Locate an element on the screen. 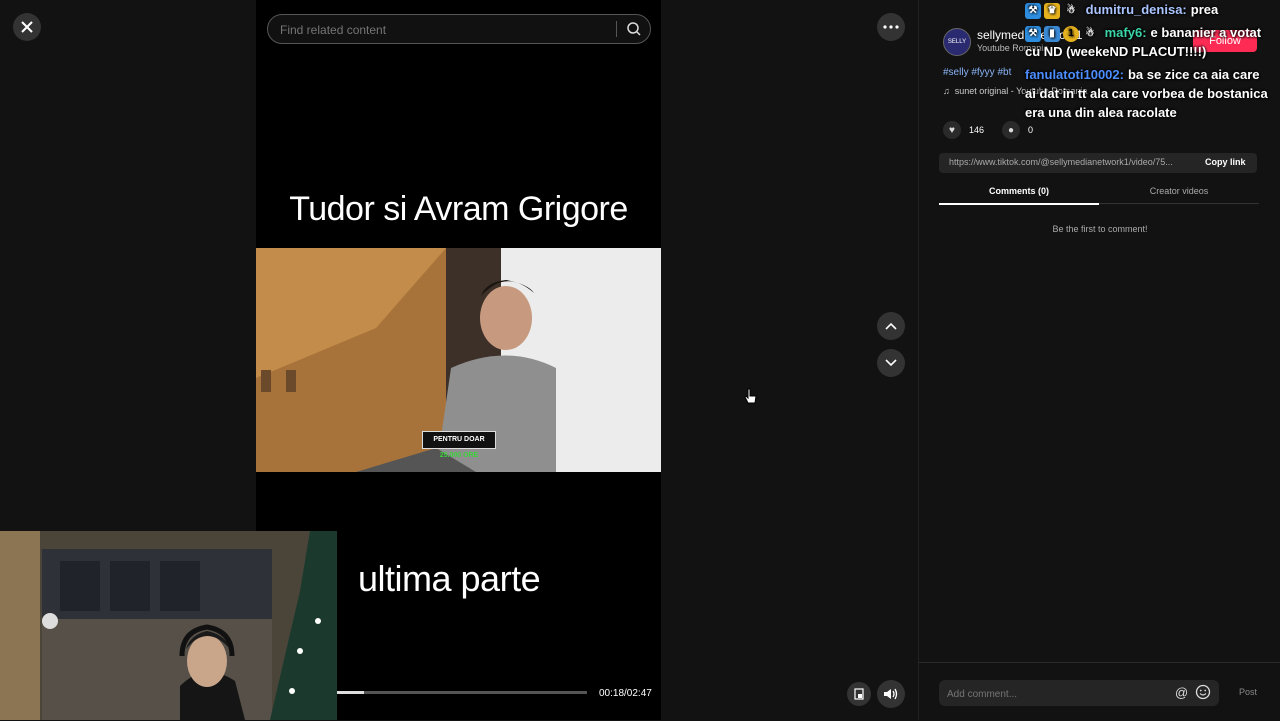 The height and width of the screenshot is (721, 1280). caption-badge-white-text: PENTRU DOAR is located at coordinates (459, 439).